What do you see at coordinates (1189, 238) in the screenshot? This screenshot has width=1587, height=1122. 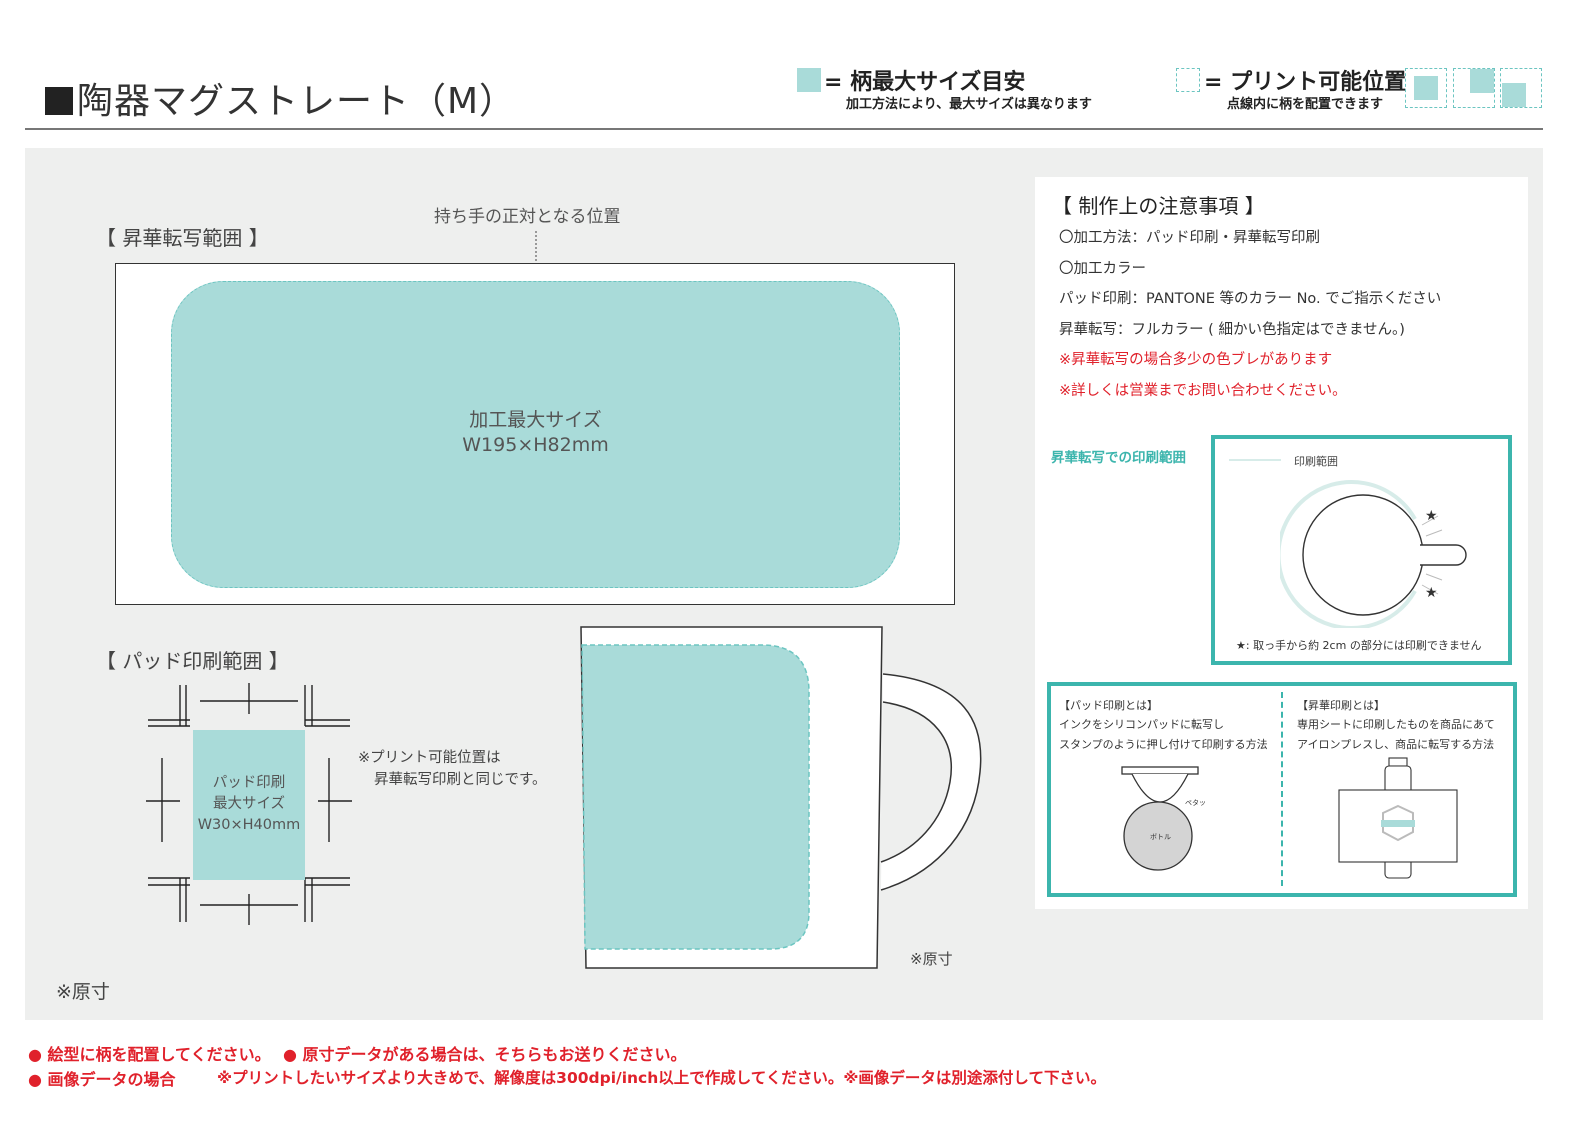 I see `notes-line-1: 〇加工方法：パッド印刷・昇華転写印刷` at bounding box center [1189, 238].